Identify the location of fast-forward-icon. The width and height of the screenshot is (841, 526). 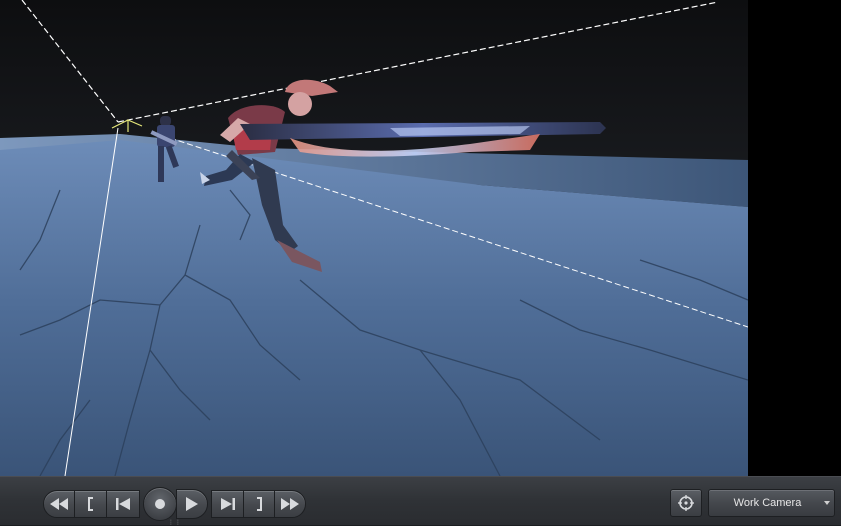
(290, 504).